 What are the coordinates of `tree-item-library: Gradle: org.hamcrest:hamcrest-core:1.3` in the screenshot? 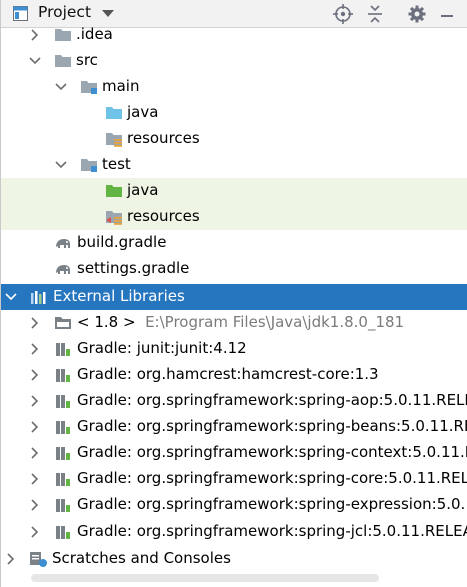 It's located at (234, 375).